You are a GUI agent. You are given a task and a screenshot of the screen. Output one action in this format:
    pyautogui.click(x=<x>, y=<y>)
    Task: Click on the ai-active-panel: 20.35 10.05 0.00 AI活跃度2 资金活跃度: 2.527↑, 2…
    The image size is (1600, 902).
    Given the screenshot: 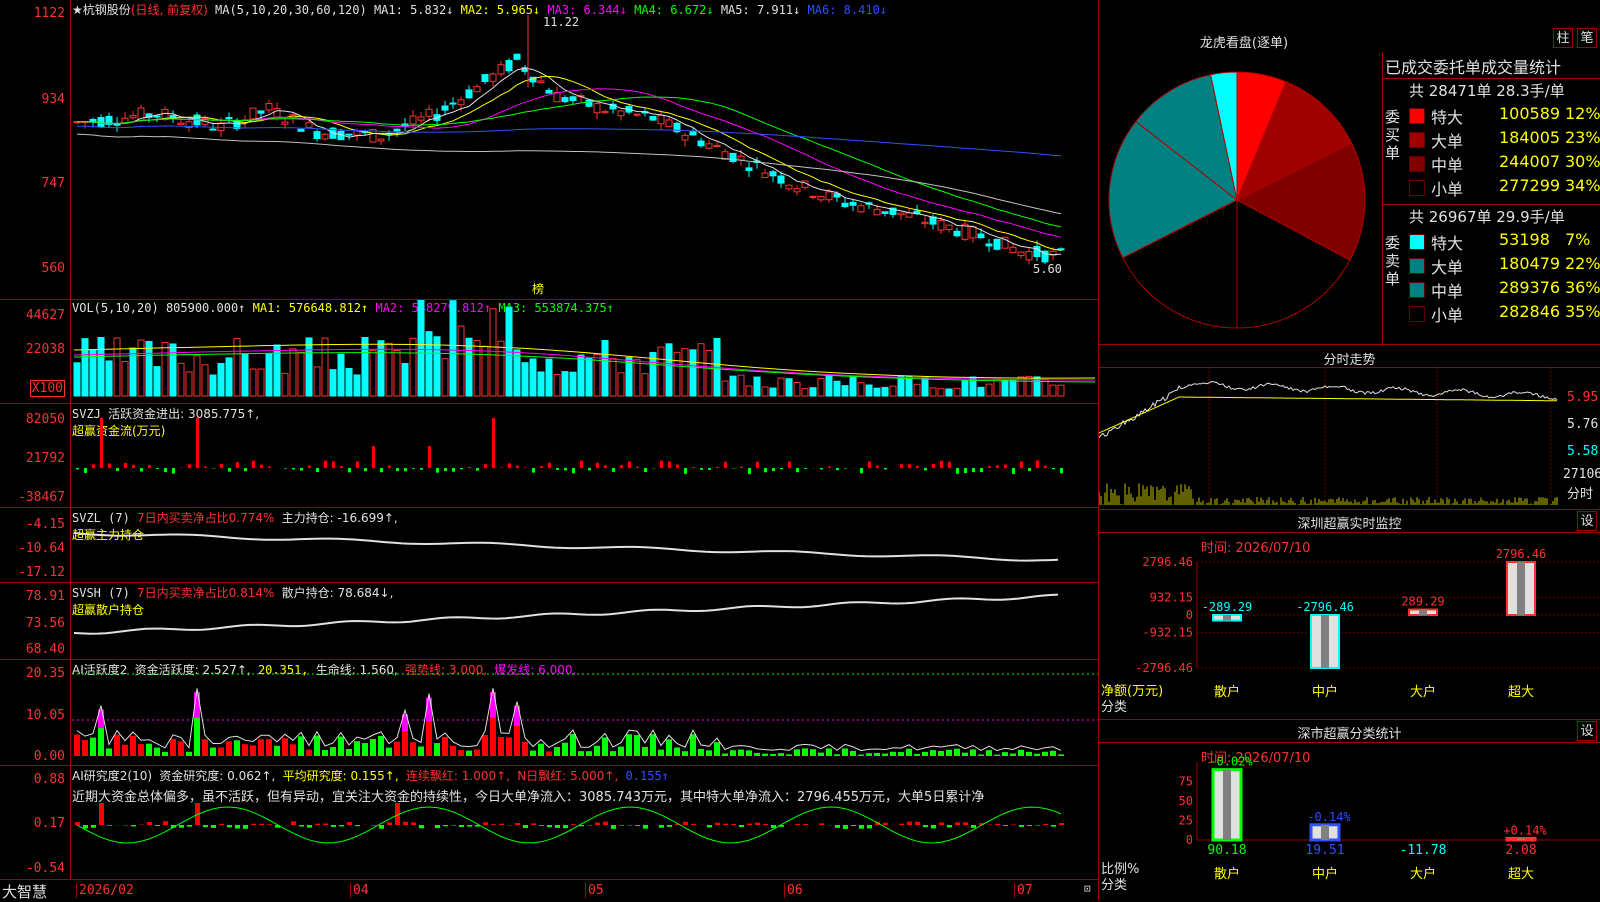 What is the action you would take?
    pyautogui.click(x=549, y=713)
    